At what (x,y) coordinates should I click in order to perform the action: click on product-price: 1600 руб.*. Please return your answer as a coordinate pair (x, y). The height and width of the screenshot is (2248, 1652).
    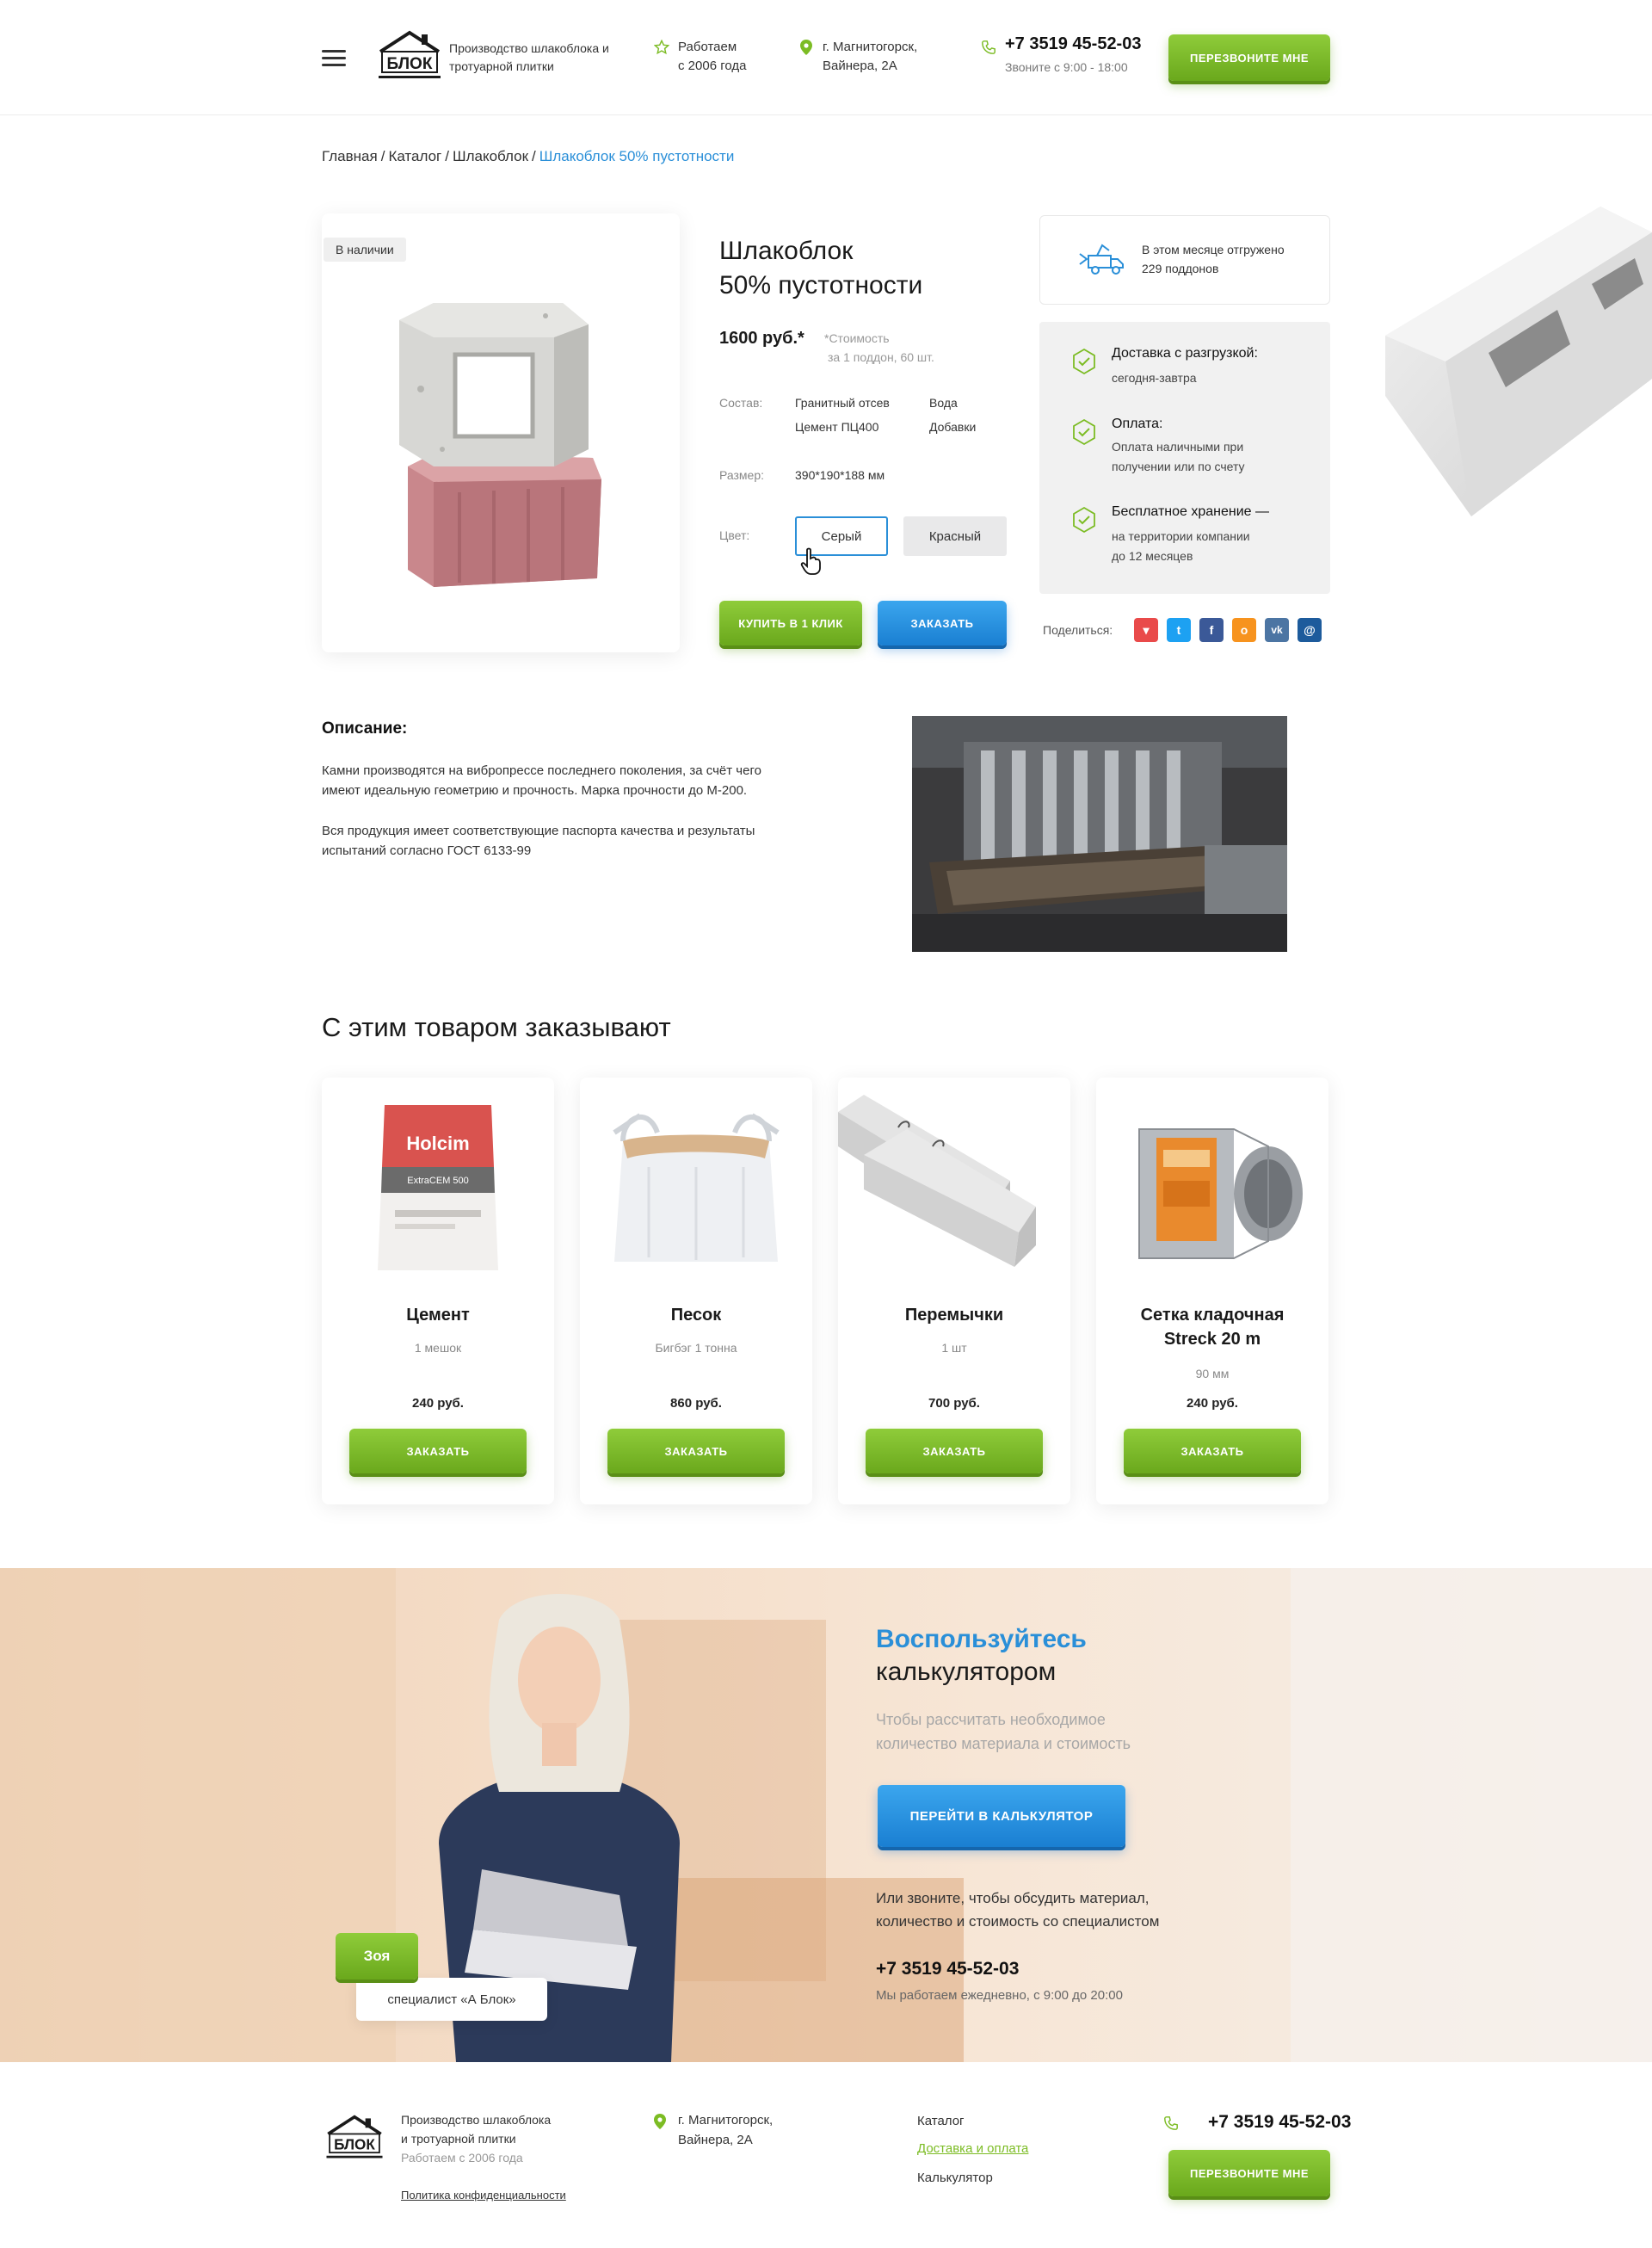
    Looking at the image, I should click on (761, 339).